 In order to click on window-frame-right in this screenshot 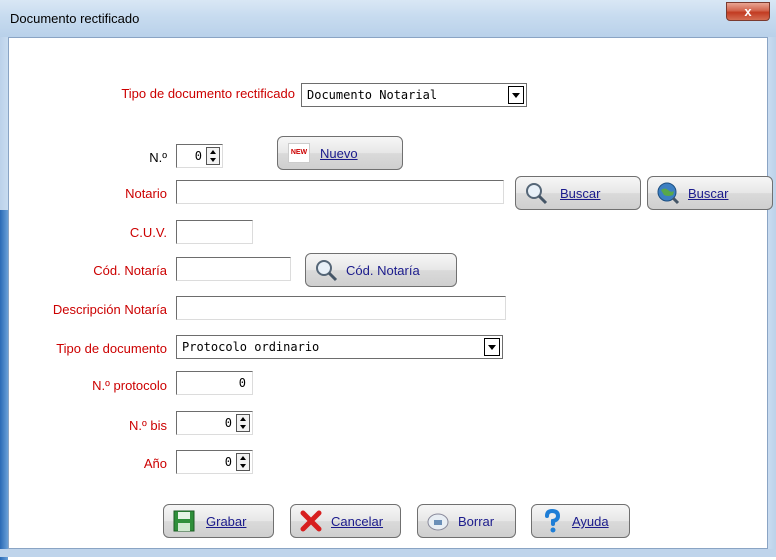, I will do `click(772, 297)`.